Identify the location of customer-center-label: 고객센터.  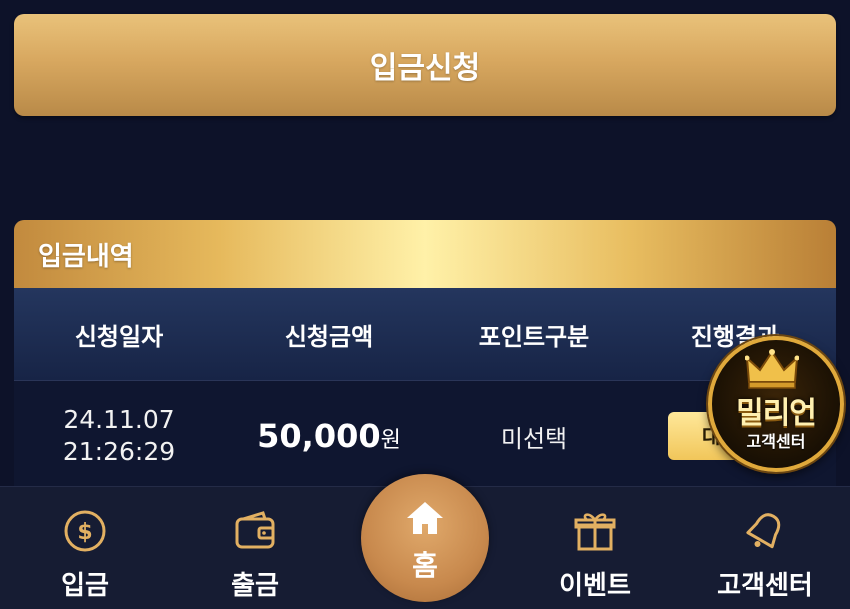
(776, 441).